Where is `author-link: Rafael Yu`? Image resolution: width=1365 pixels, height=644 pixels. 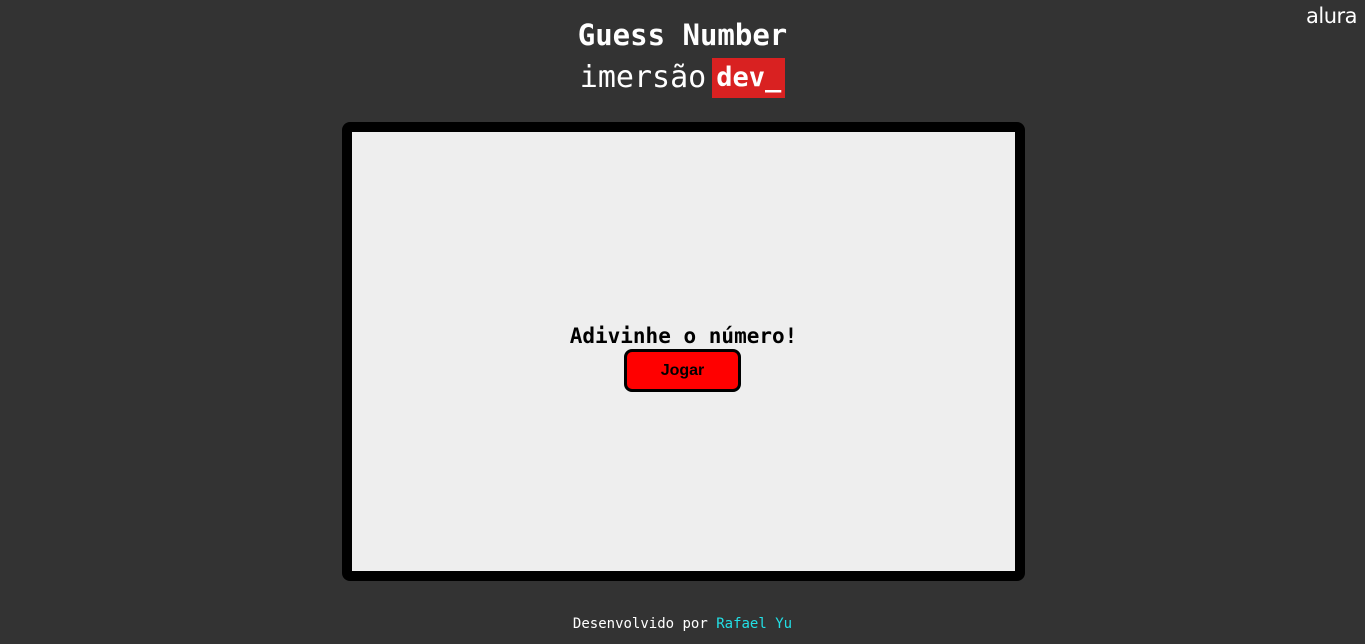 author-link: Rafael Yu is located at coordinates (754, 624).